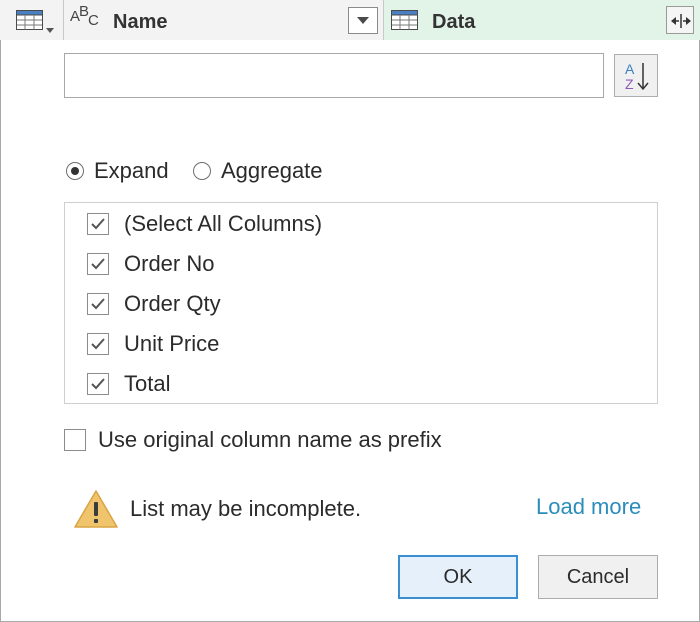 This screenshot has height=622, width=700. What do you see at coordinates (96, 509) in the screenshot?
I see `warning-icon` at bounding box center [96, 509].